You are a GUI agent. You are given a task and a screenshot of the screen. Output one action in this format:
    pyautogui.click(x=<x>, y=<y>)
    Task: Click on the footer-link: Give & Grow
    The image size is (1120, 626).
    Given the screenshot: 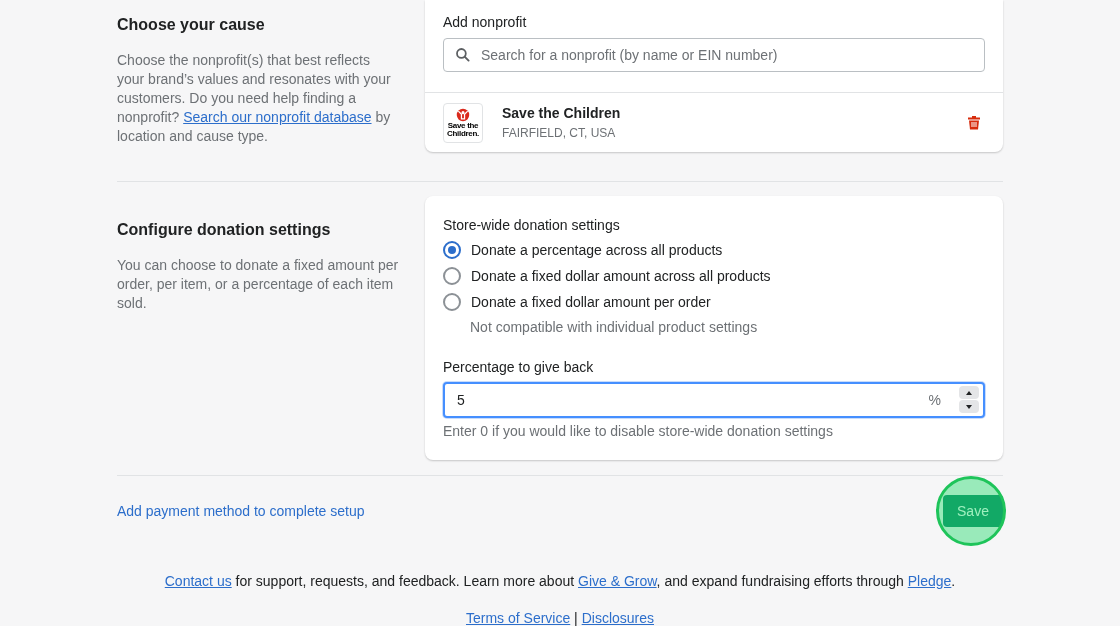 What is the action you would take?
    pyautogui.click(x=617, y=581)
    